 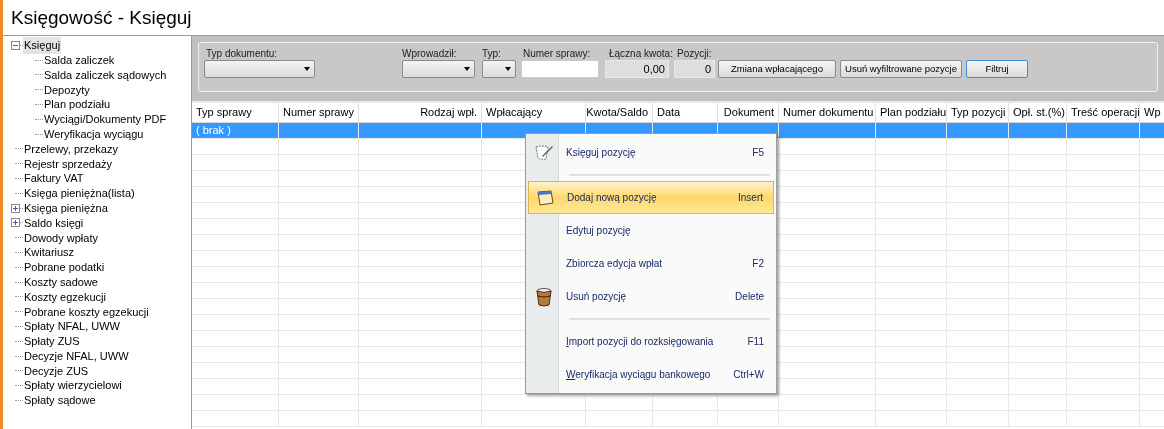 What do you see at coordinates (319, 112) in the screenshot?
I see `column-header: Numer sprawy` at bounding box center [319, 112].